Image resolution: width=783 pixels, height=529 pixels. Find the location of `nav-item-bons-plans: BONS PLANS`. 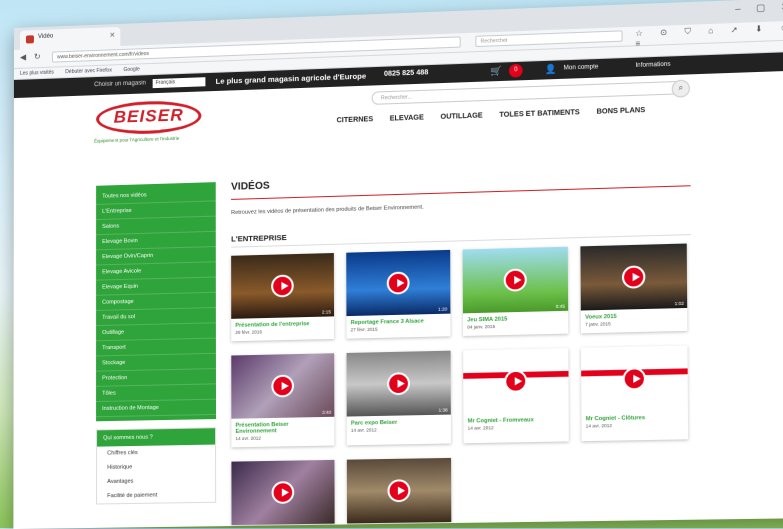

nav-item-bons-plans: BONS PLANS is located at coordinates (621, 111).